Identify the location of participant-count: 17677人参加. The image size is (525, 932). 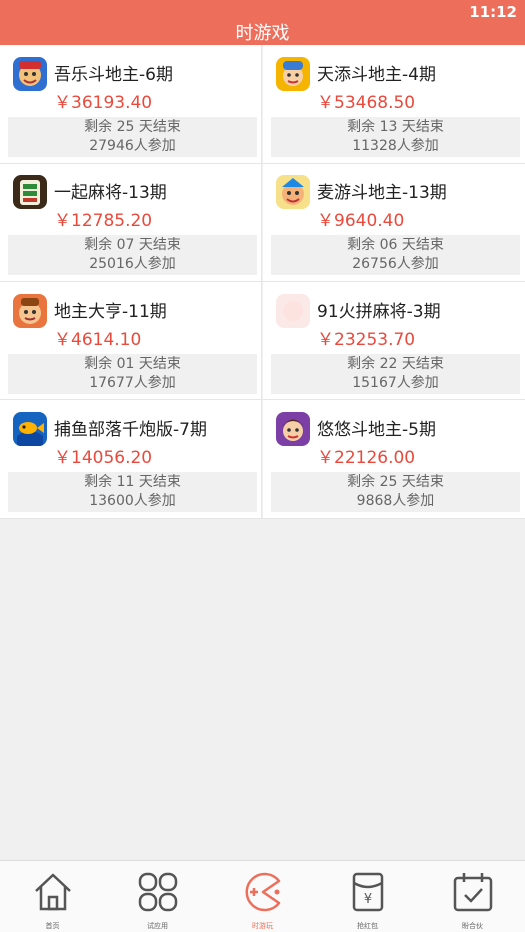
(132, 383).